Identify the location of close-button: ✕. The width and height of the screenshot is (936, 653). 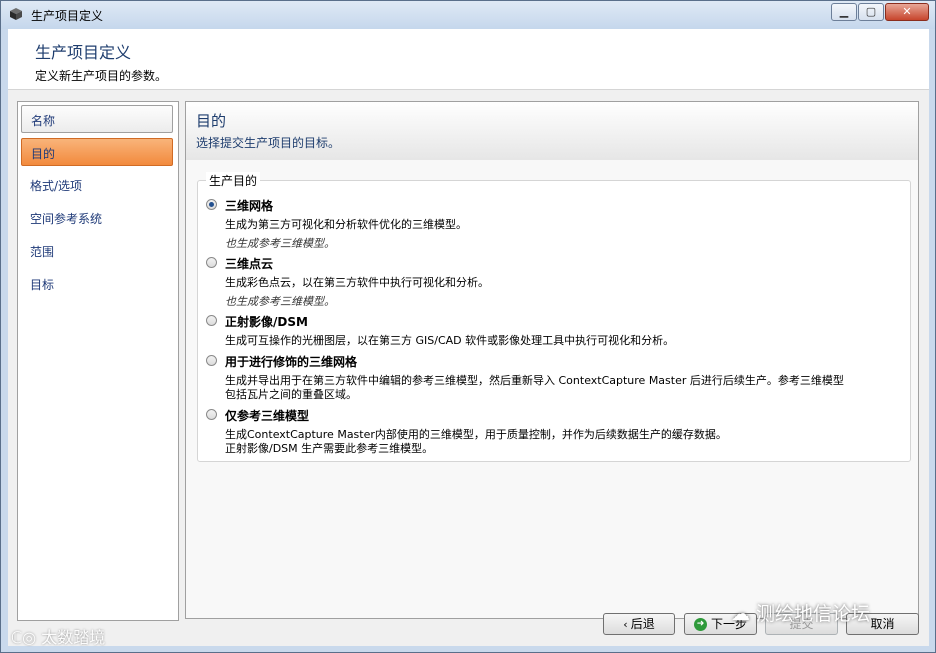
(907, 12).